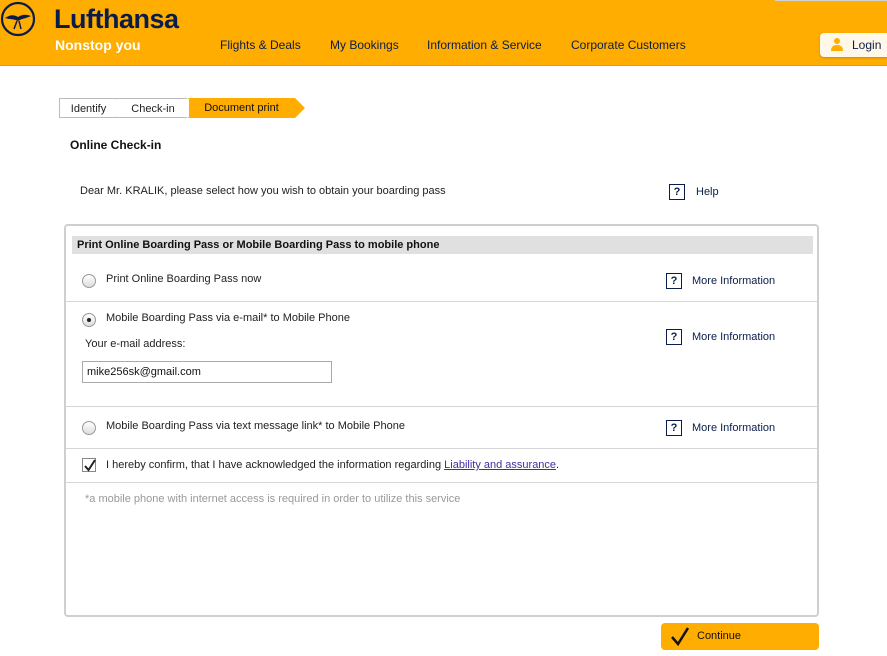 Image resolution: width=887 pixels, height=656 pixels. I want to click on login-button: Login, so click(853, 45).